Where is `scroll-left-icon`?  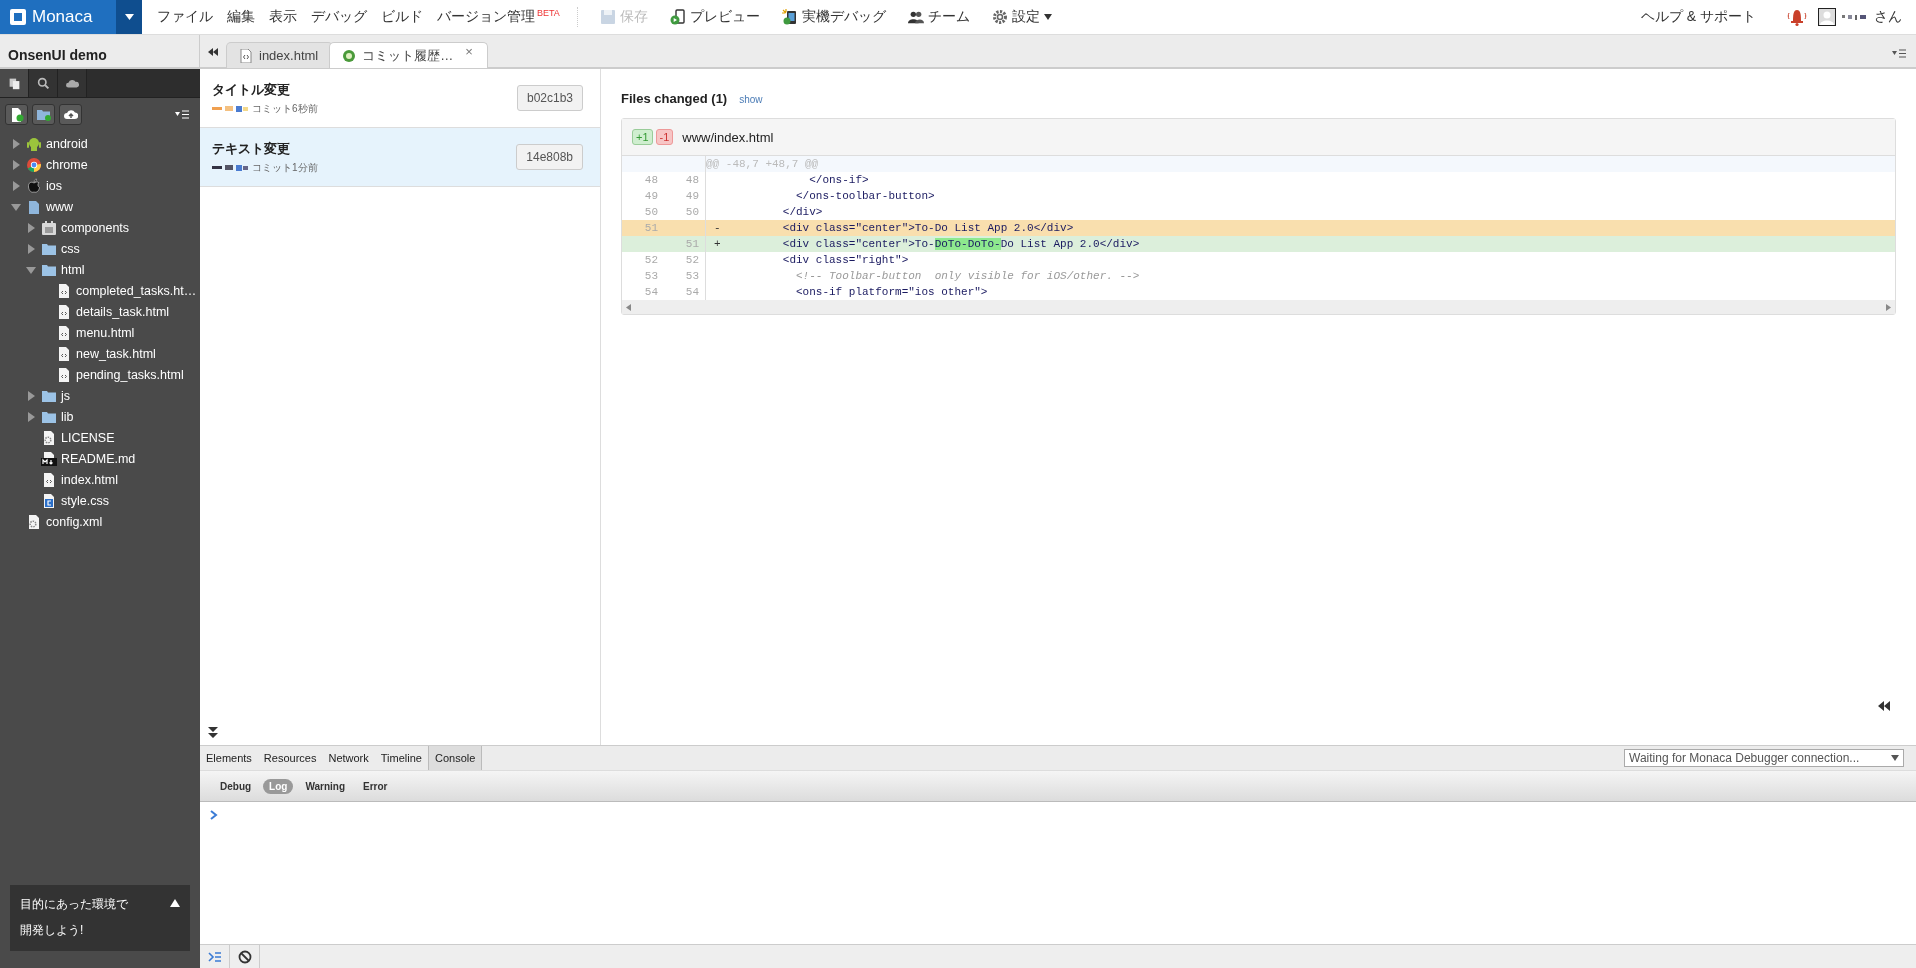 scroll-left-icon is located at coordinates (628, 307).